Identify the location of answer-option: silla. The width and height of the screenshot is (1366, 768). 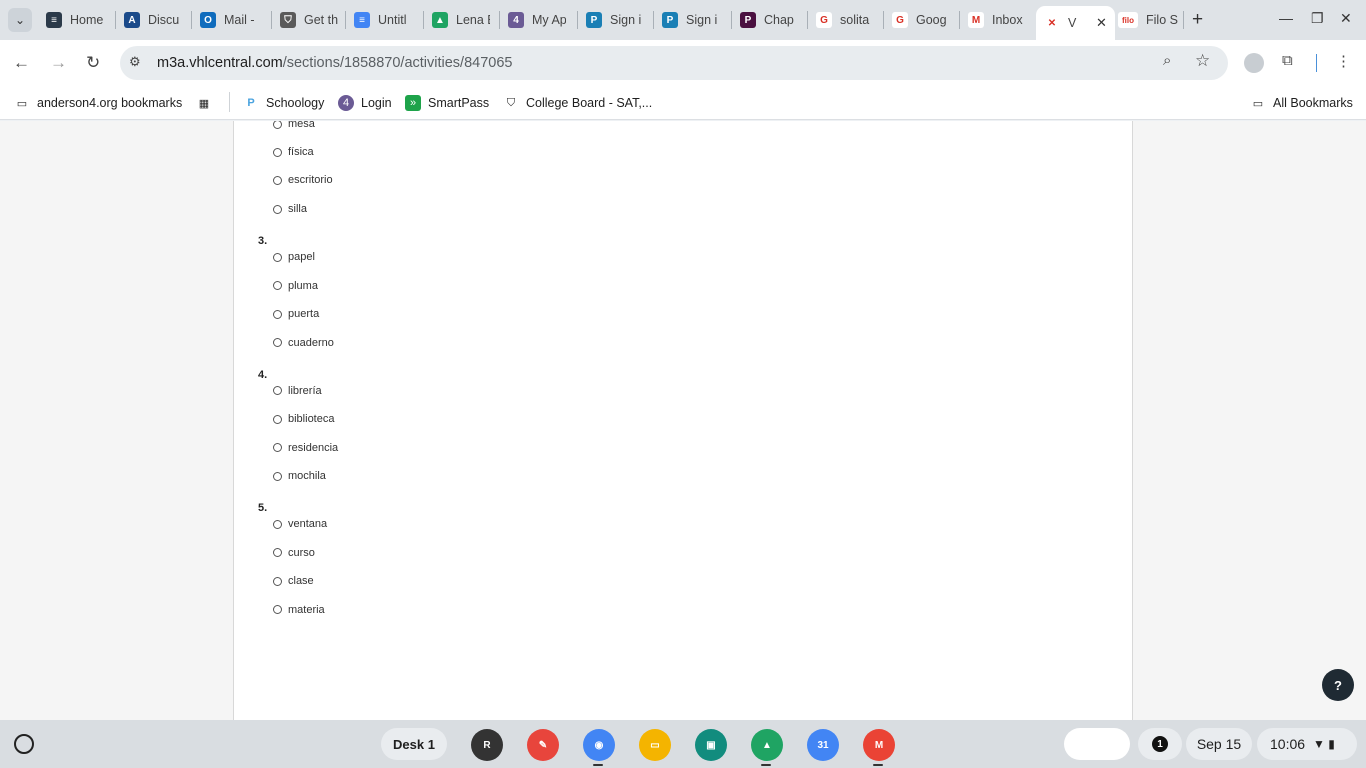
(290, 209).